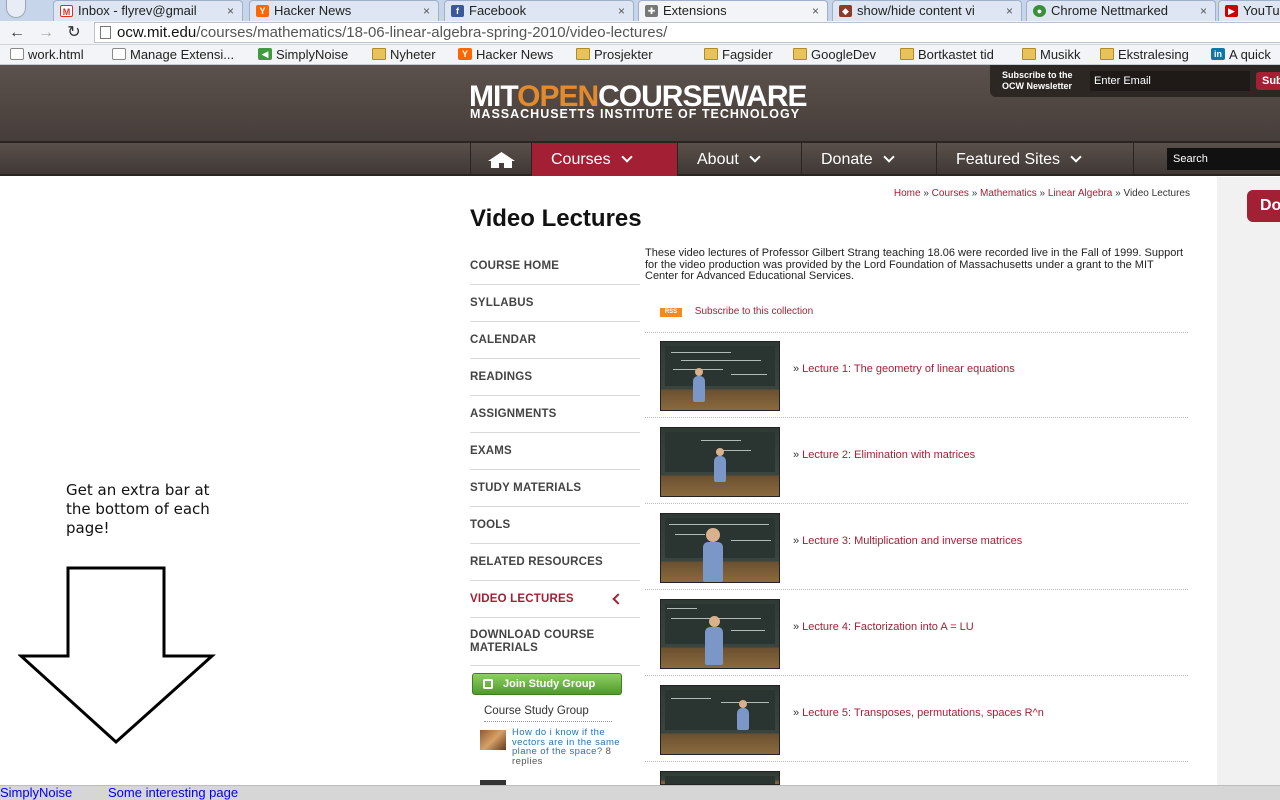 The image size is (1280, 800). I want to click on forward-arrow-icon: →, so click(46, 33).